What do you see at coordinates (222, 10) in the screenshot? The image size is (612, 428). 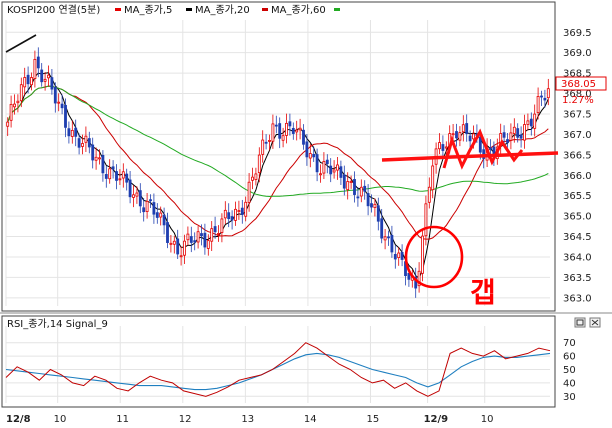 I see `legend-ma20: MA_종가,20` at bounding box center [222, 10].